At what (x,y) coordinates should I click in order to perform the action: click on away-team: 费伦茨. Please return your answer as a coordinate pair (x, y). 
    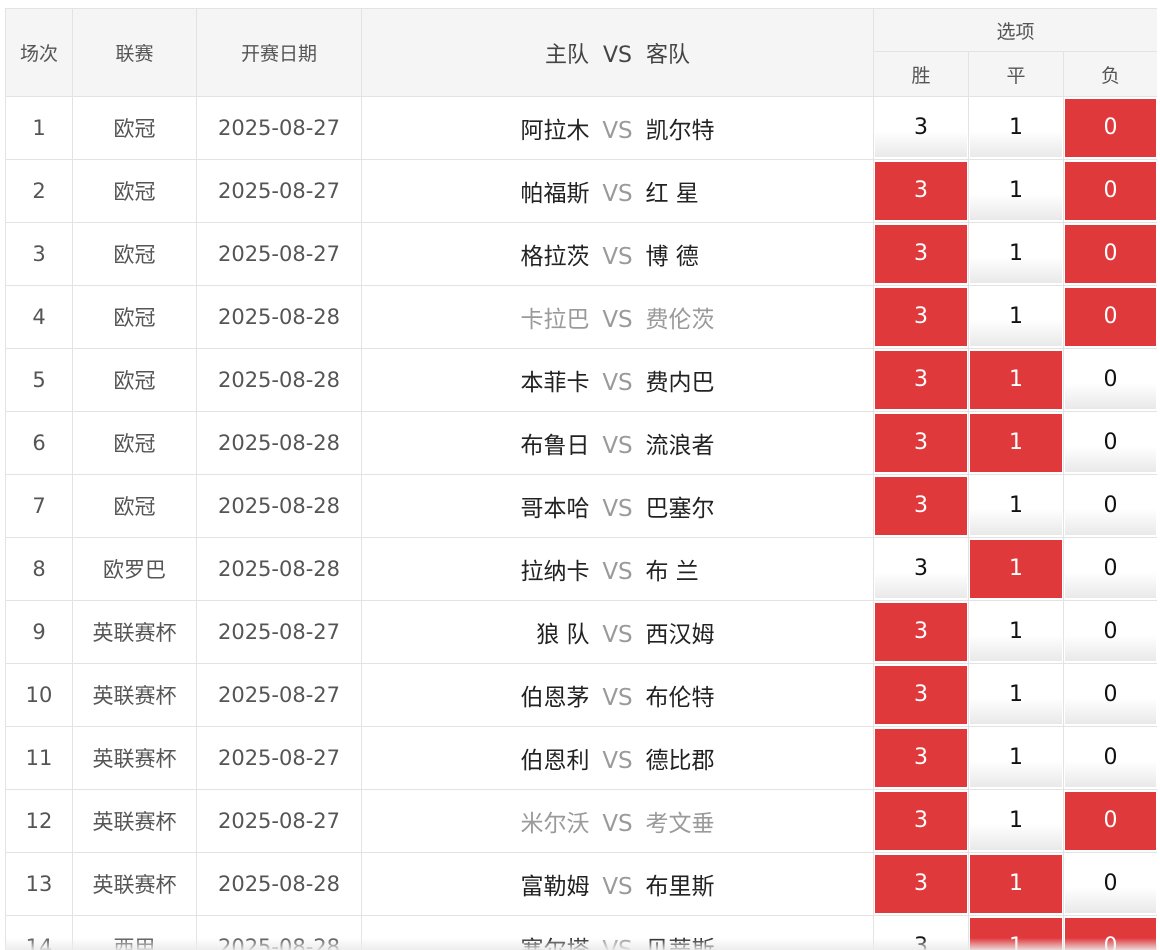
    Looking at the image, I should click on (680, 320).